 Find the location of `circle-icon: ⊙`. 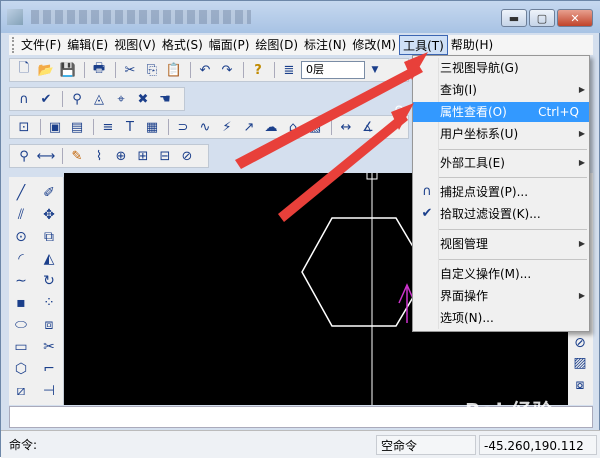

circle-icon: ⊙ is located at coordinates (21, 237).